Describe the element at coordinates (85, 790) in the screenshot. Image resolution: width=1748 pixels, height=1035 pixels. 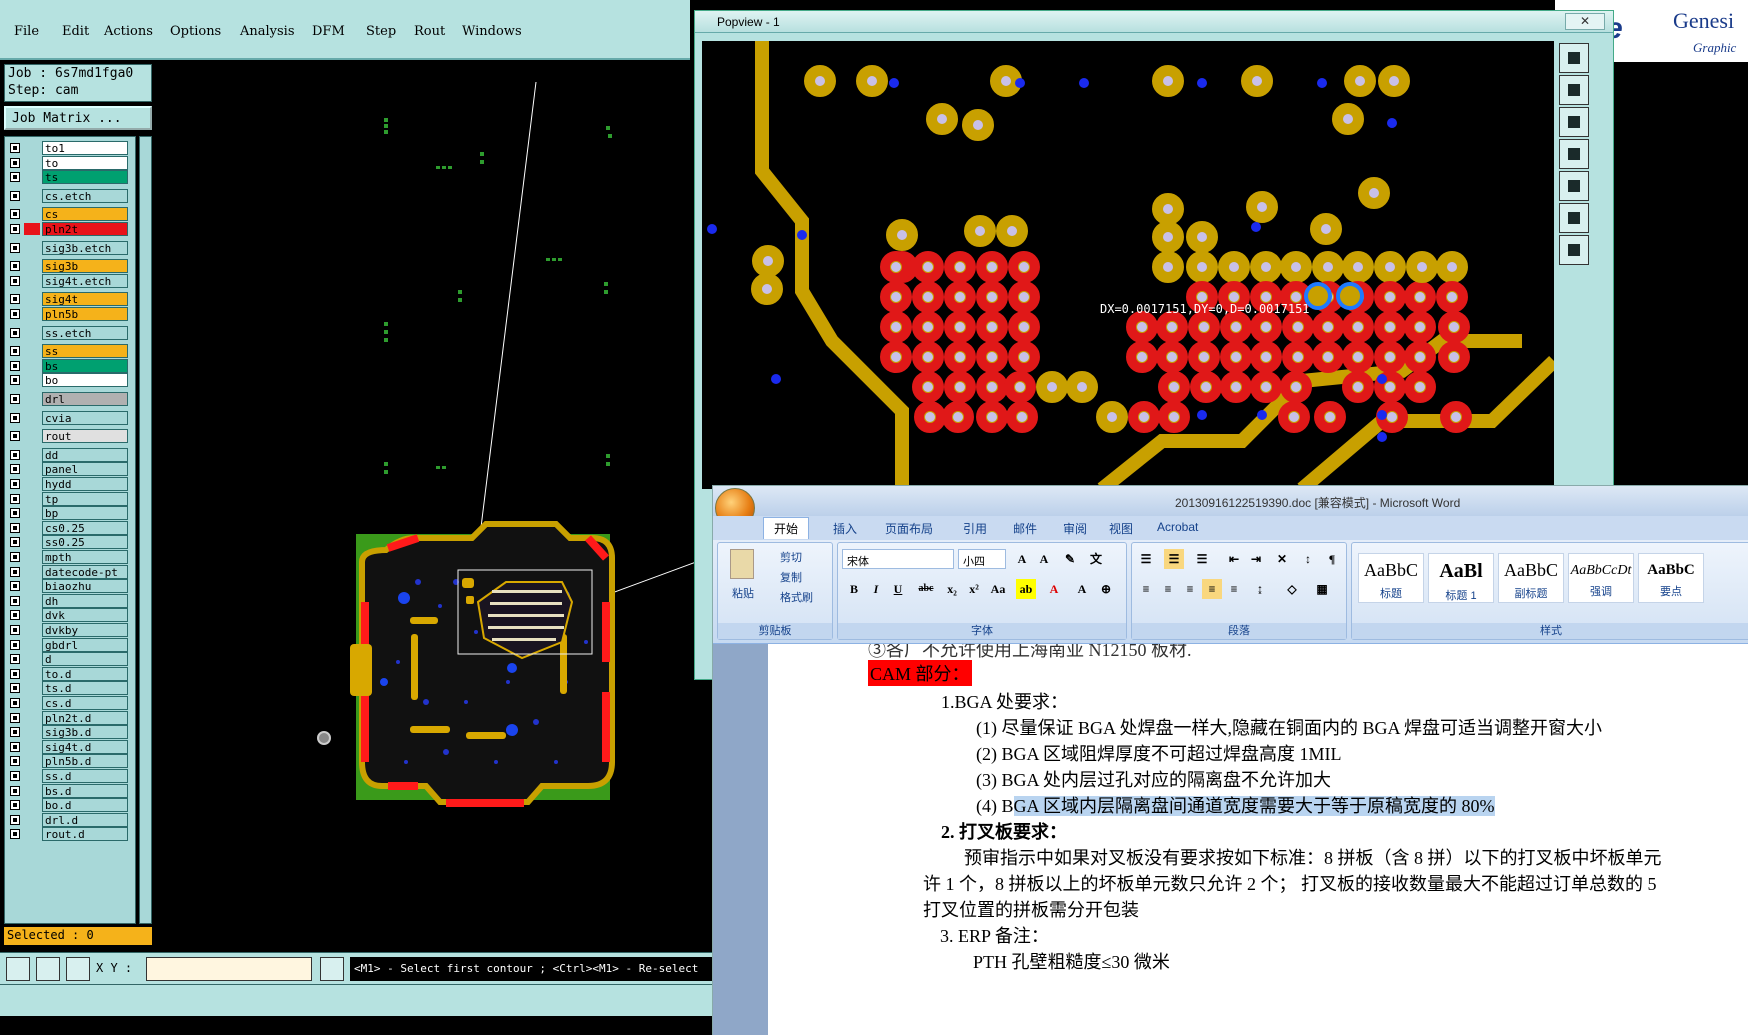
I see `layer-name: bs.d` at that location.